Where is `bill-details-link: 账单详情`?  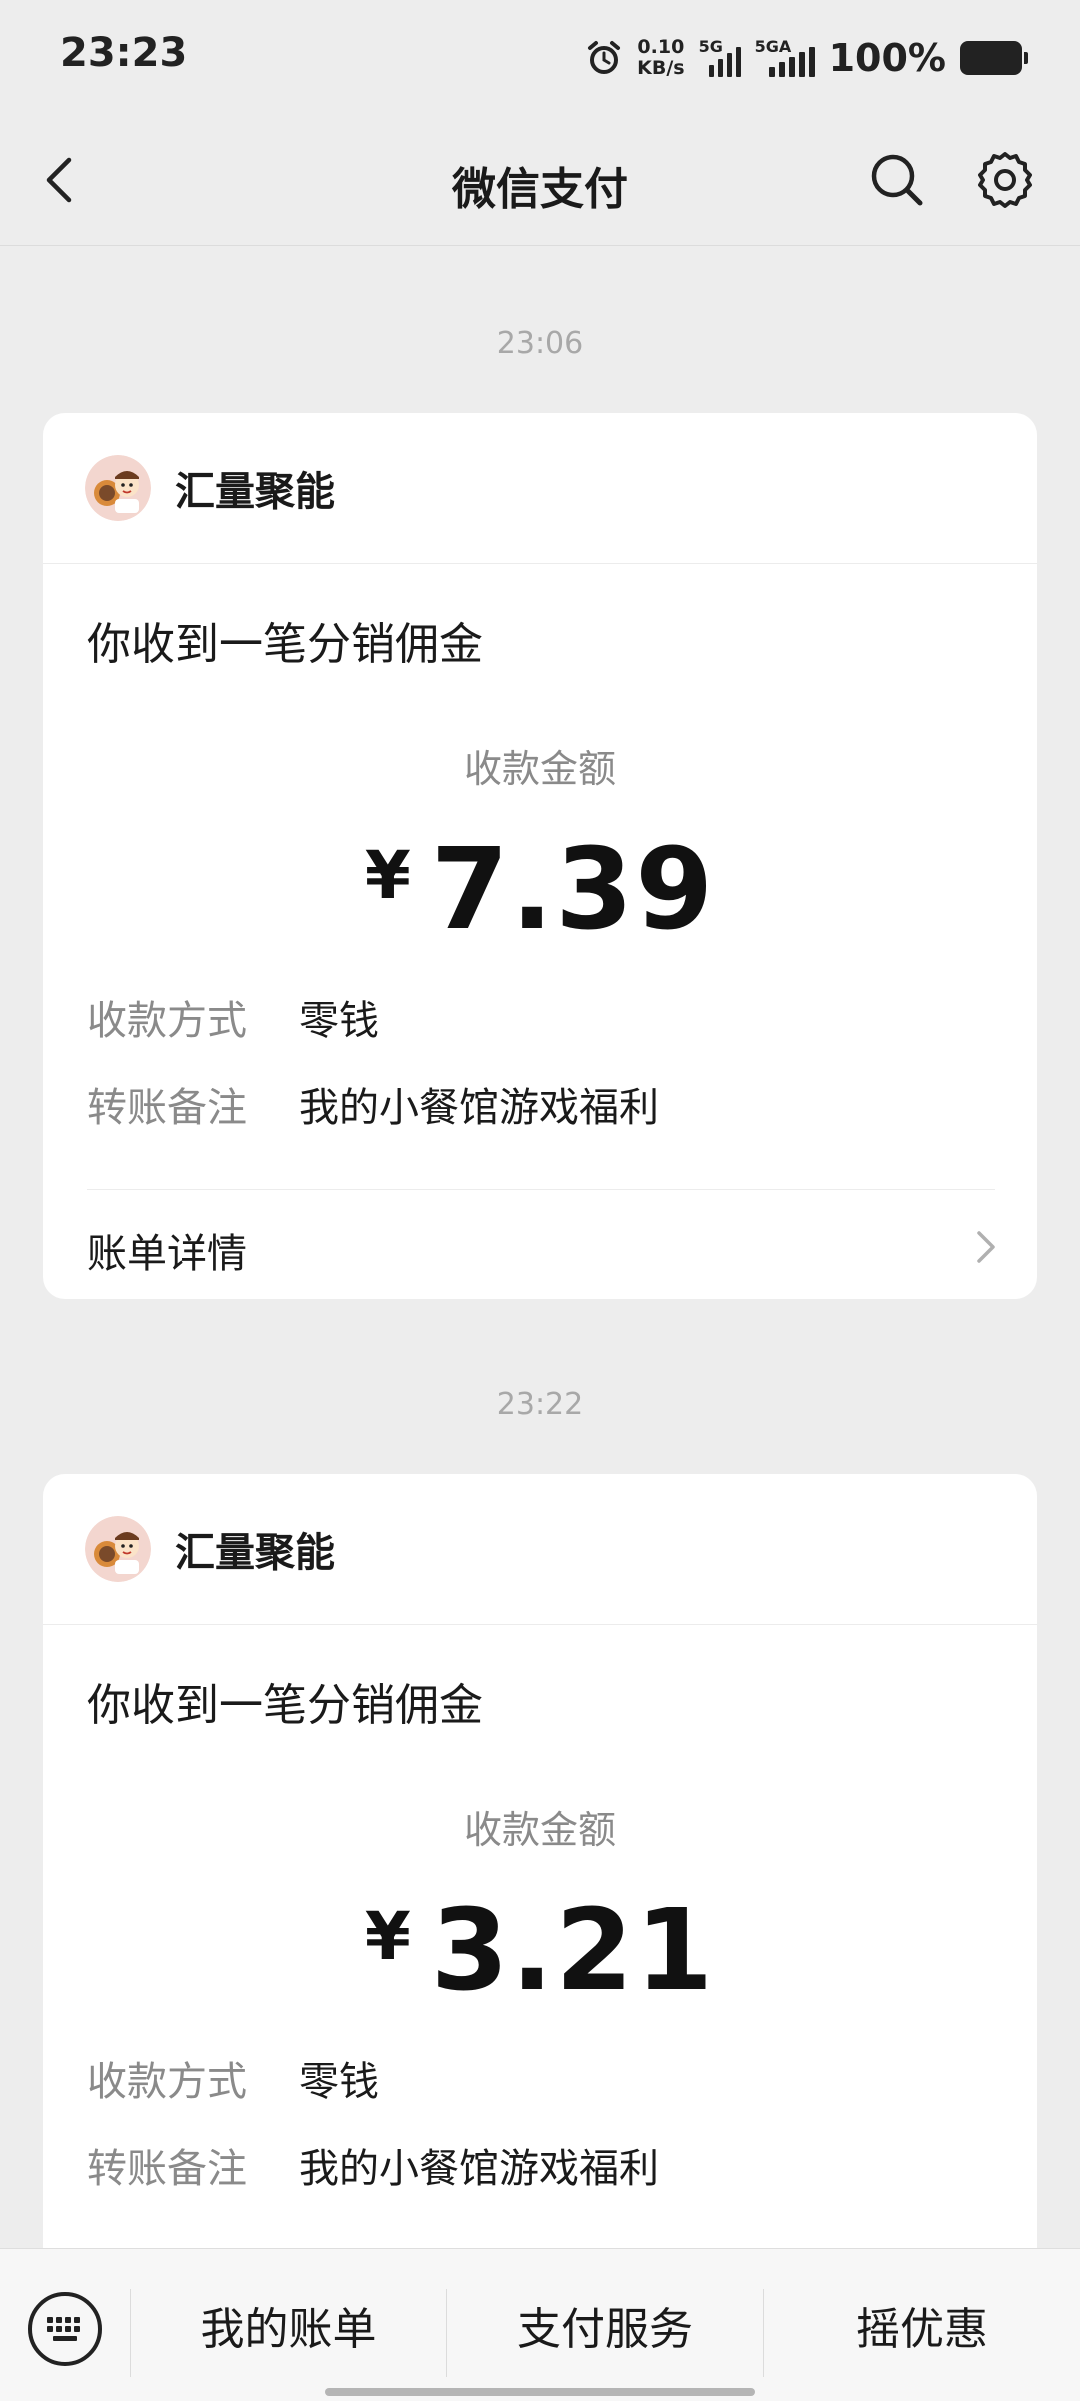 bill-details-link: 账单详情 is located at coordinates (167, 1250).